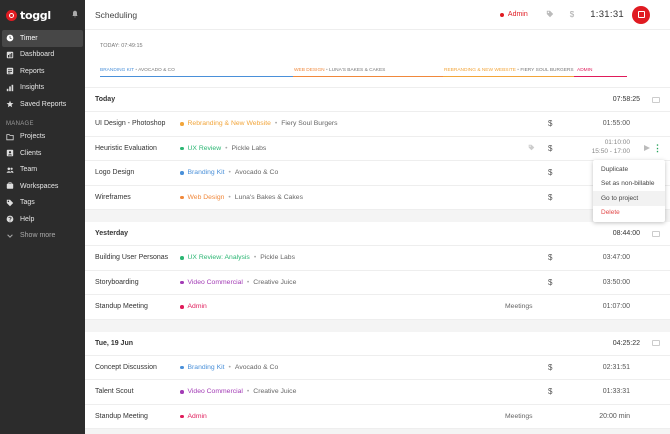 This screenshot has height=434, width=670. I want to click on entry-description: Storyboarding, so click(137, 282).